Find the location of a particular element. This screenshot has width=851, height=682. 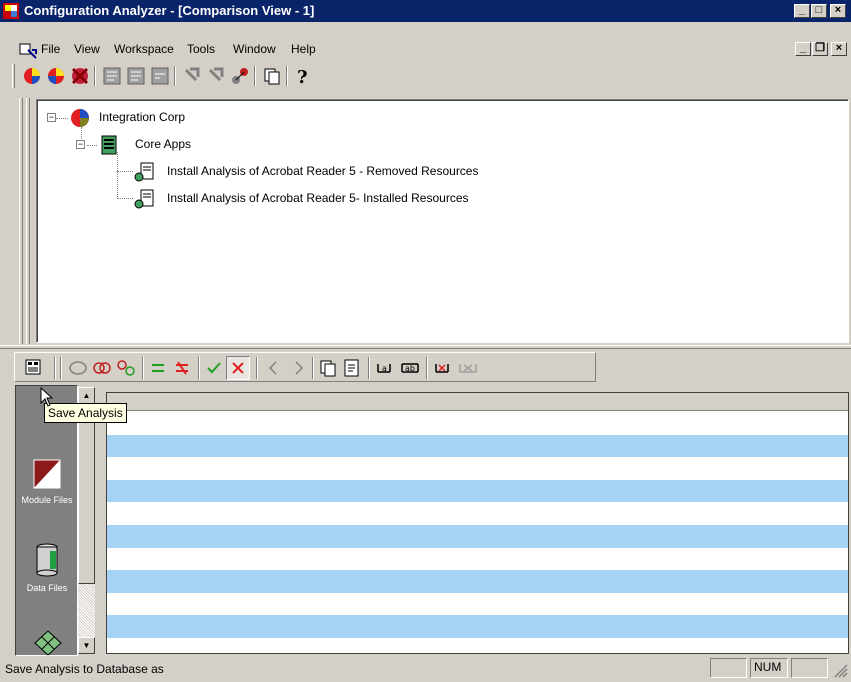

network-icon is located at coordinates (240, 76).